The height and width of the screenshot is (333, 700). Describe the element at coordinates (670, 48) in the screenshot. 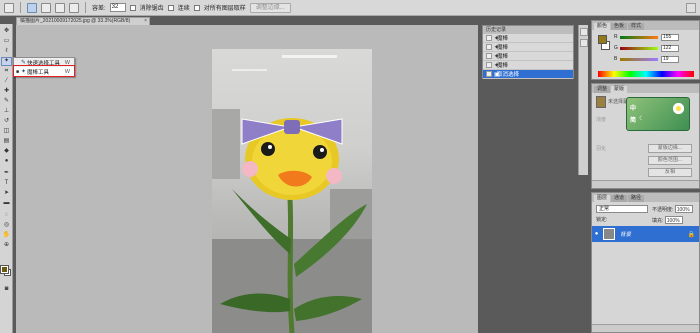

I see `green-value-input: 122` at that location.